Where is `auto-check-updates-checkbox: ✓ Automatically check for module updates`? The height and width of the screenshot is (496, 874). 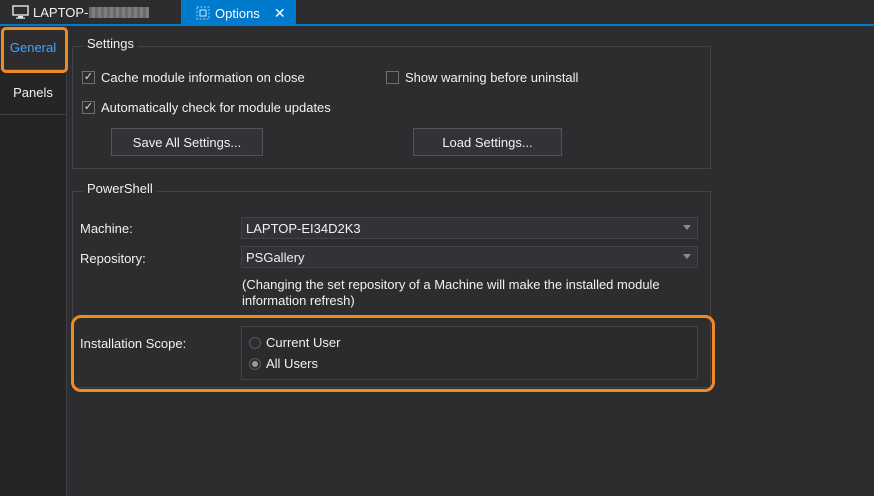 auto-check-updates-checkbox: ✓ Automatically check for module updates is located at coordinates (206, 107).